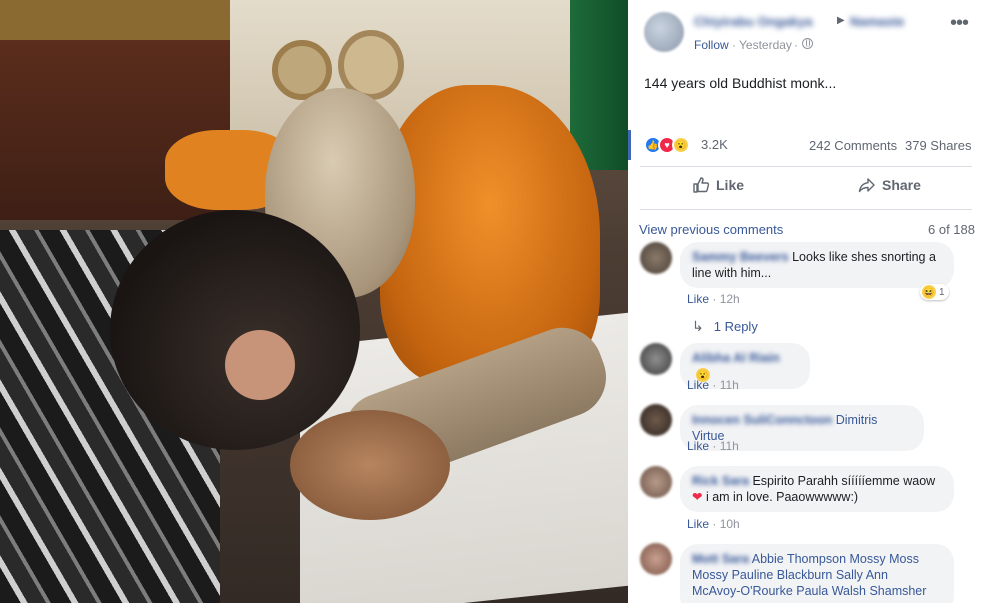 The image size is (984, 603). Describe the element at coordinates (720, 481) in the screenshot. I see `commenter-name: Rick Sara` at that location.